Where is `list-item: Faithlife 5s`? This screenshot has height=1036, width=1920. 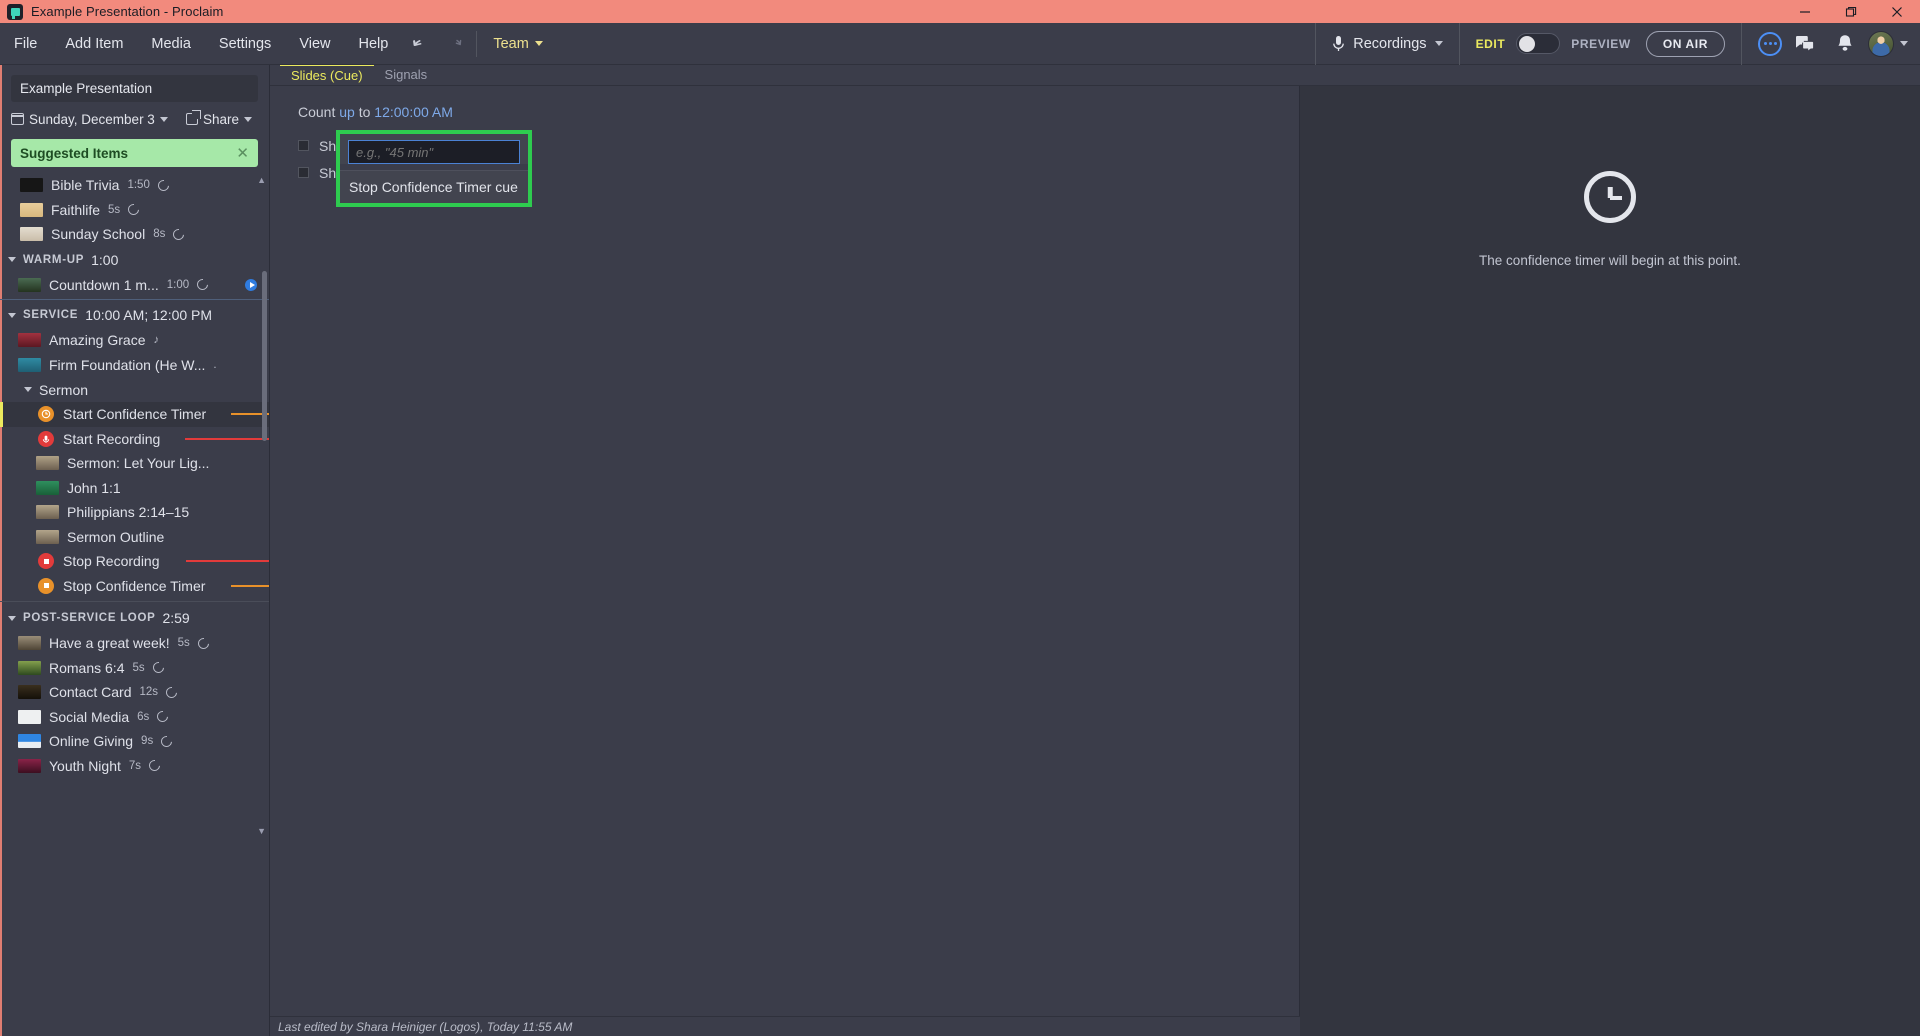 list-item: Faithlife 5s is located at coordinates (134, 210).